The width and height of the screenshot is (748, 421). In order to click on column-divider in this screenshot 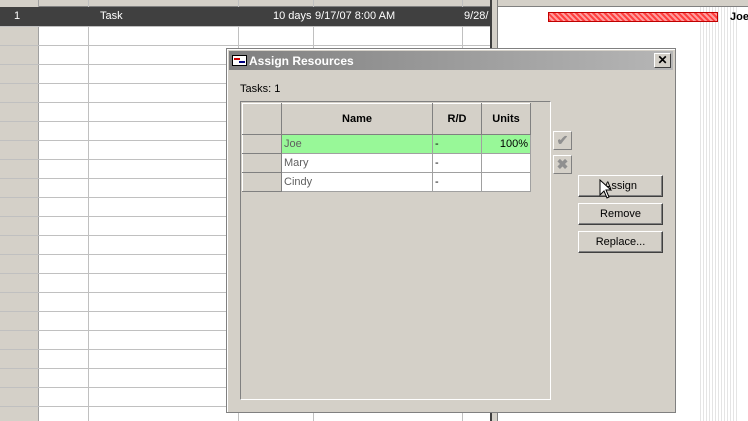, I will do `click(88, 210)`.